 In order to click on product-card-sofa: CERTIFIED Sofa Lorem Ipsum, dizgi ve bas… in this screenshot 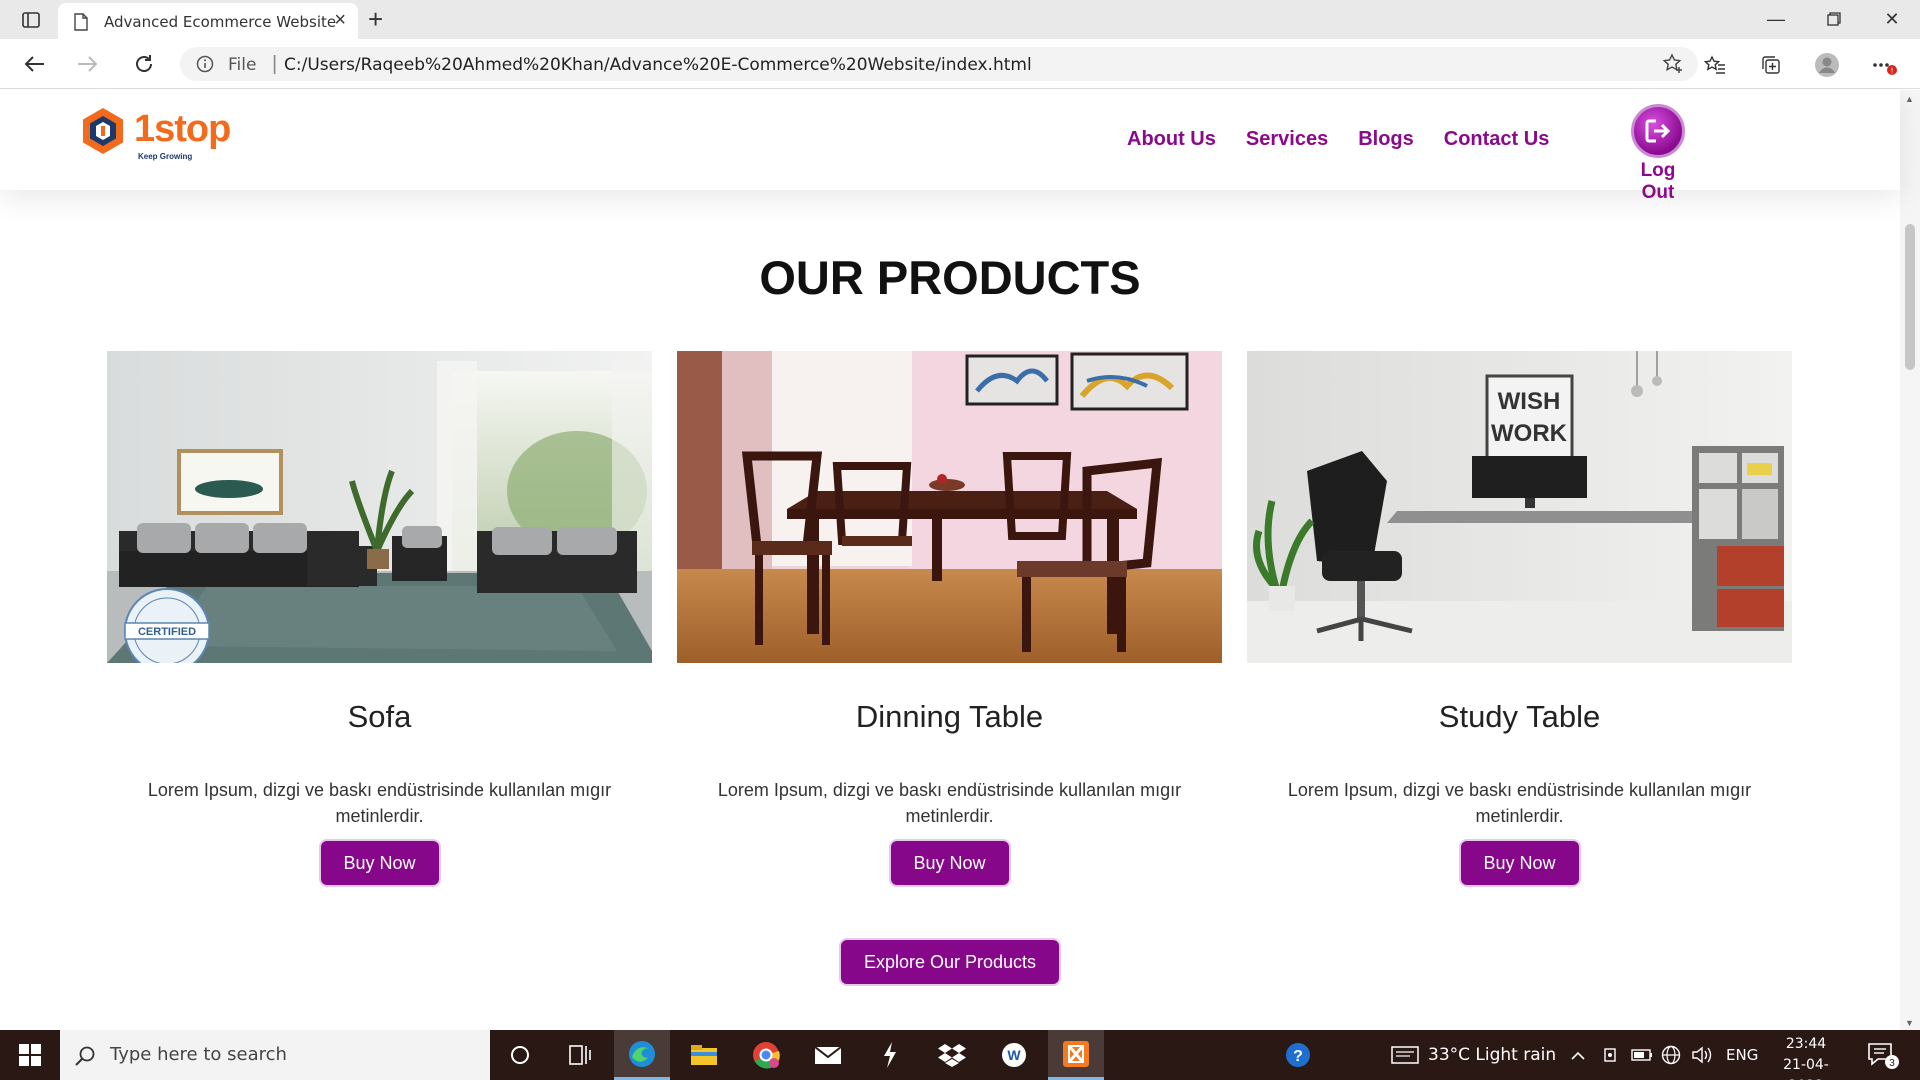, I will do `click(379, 619)`.